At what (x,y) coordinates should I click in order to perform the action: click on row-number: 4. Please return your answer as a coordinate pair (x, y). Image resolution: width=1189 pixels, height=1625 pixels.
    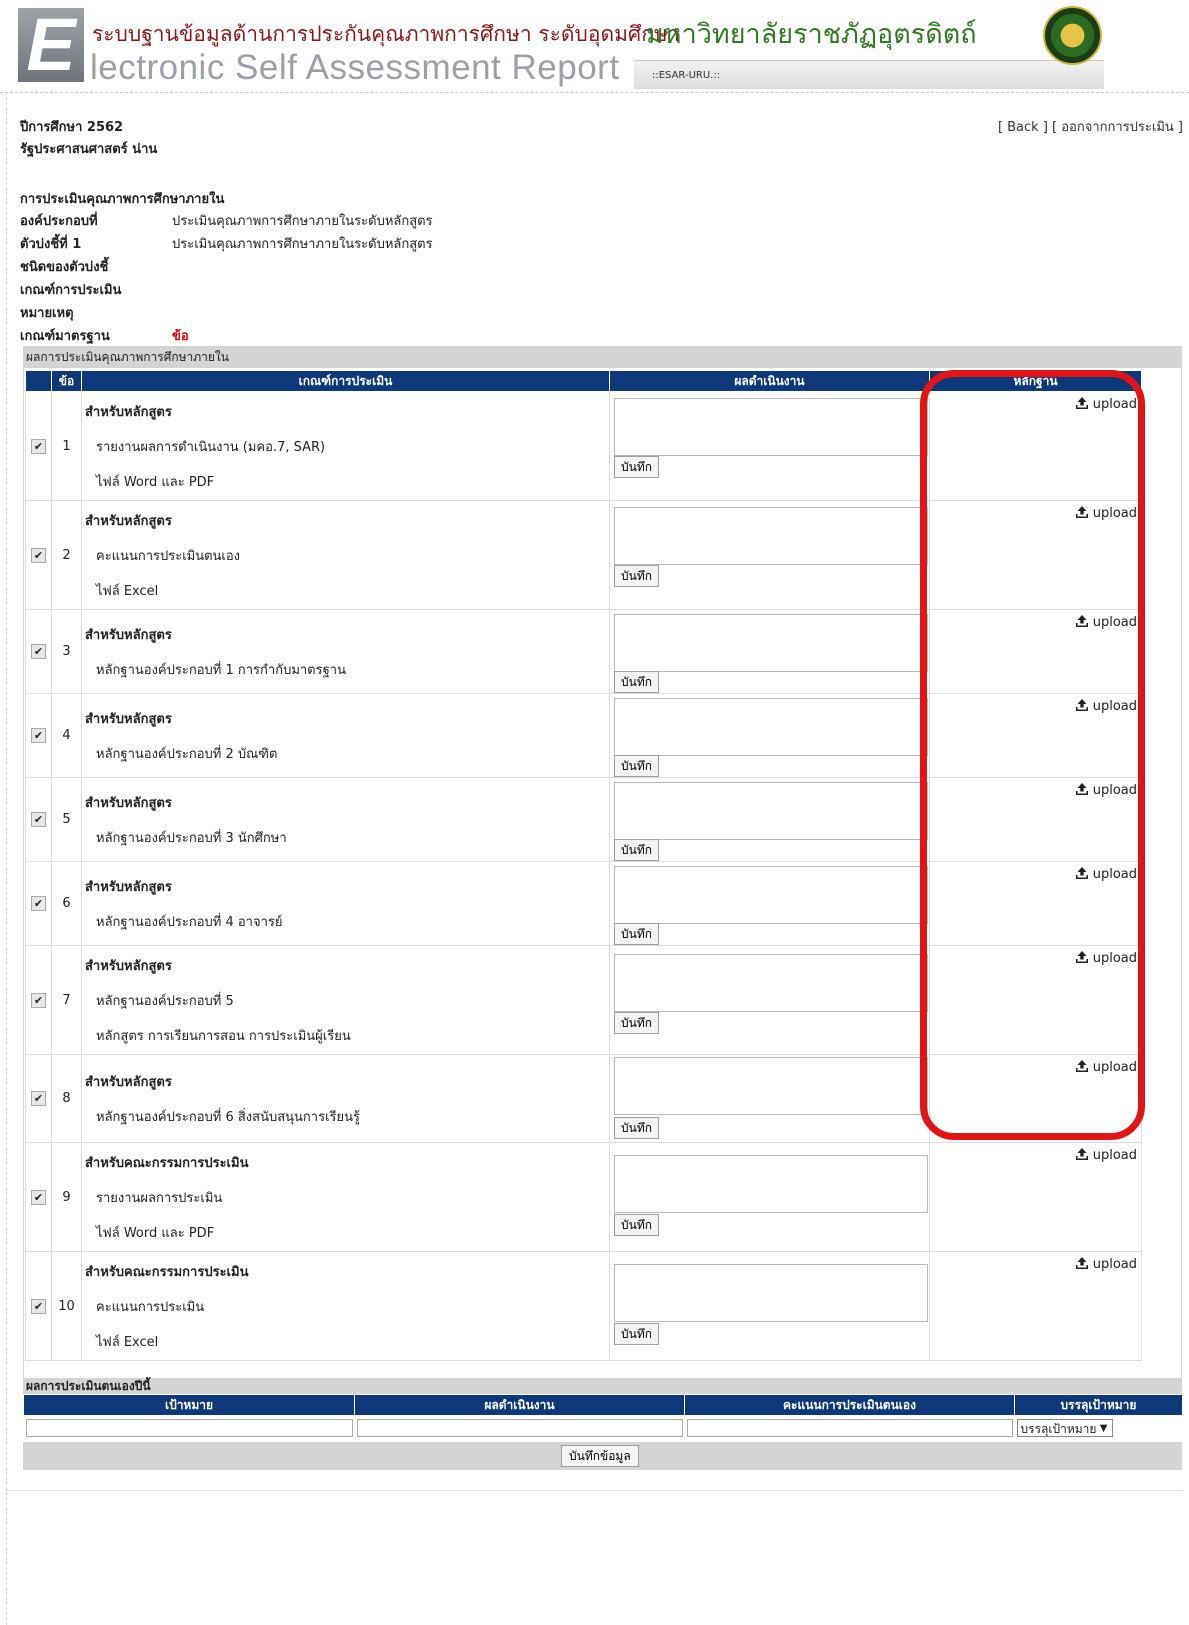
    Looking at the image, I should click on (66, 735).